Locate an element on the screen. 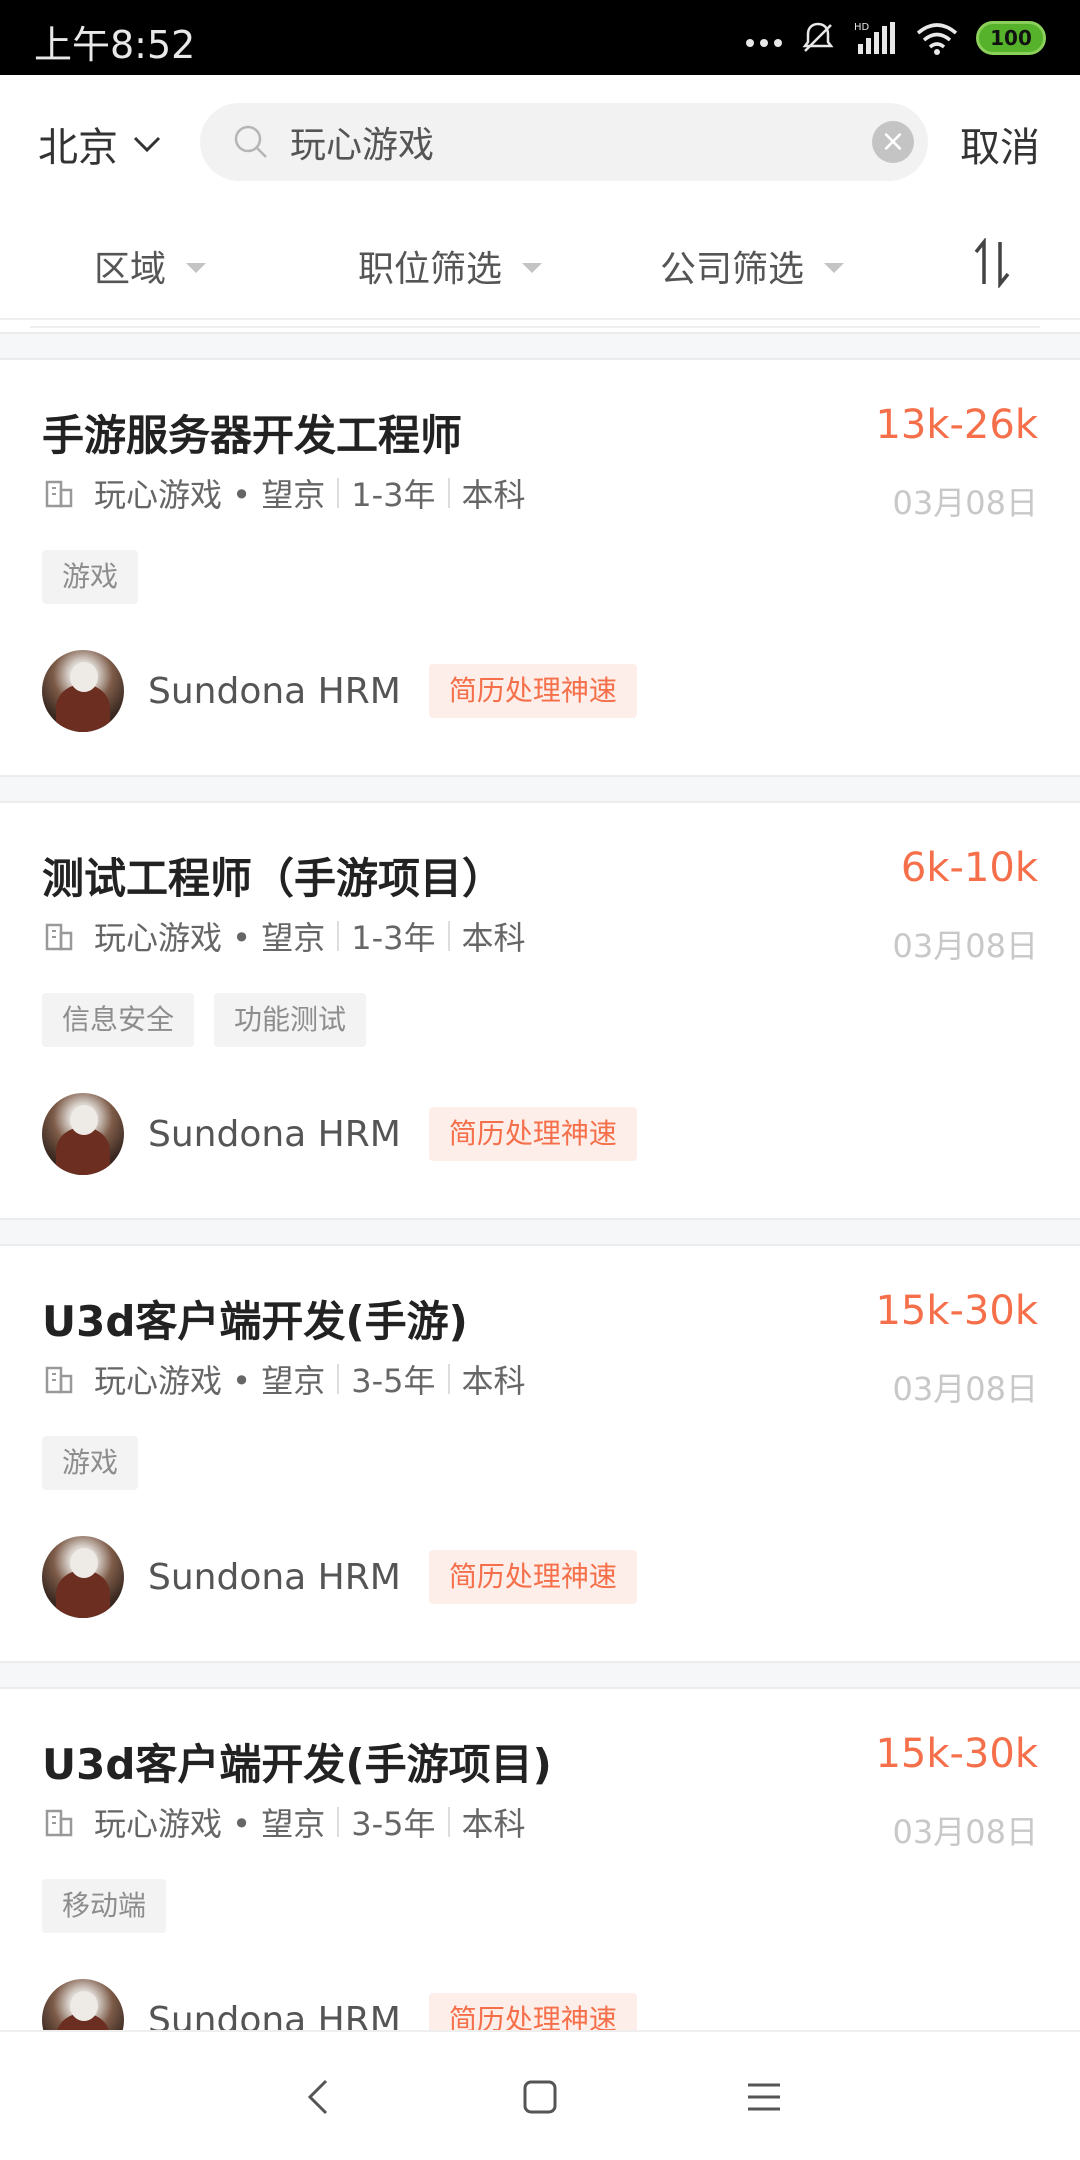 The height and width of the screenshot is (2160, 1080). search-bar: × is located at coordinates (564, 142).